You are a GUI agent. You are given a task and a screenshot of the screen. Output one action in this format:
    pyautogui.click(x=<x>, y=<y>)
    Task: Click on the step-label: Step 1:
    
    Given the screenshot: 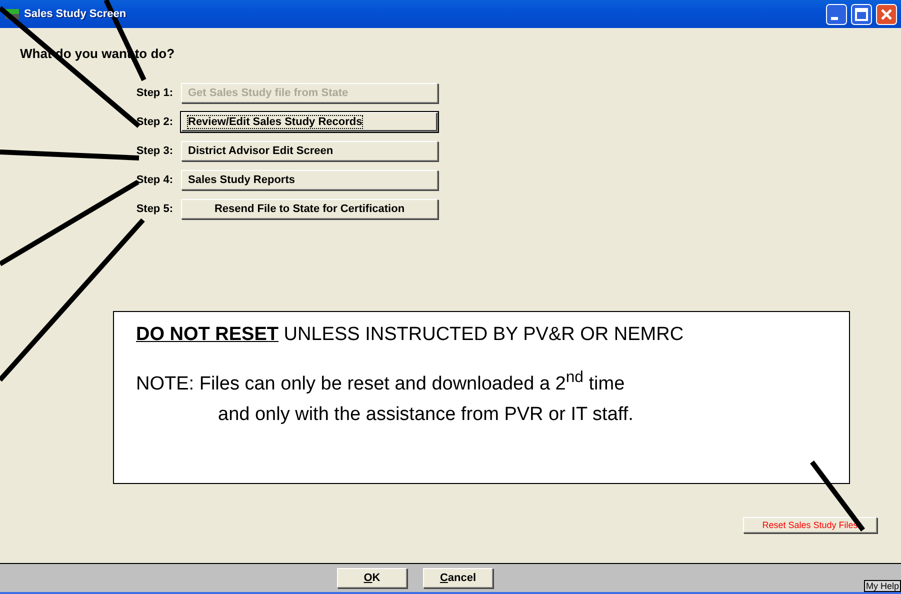 What is the action you would take?
    pyautogui.click(x=155, y=93)
    